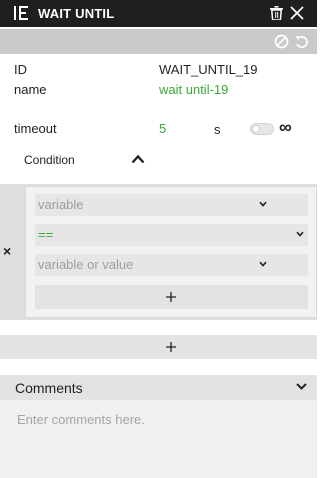 The image size is (320, 478). I want to click on comments-label: Comments, so click(49, 388).